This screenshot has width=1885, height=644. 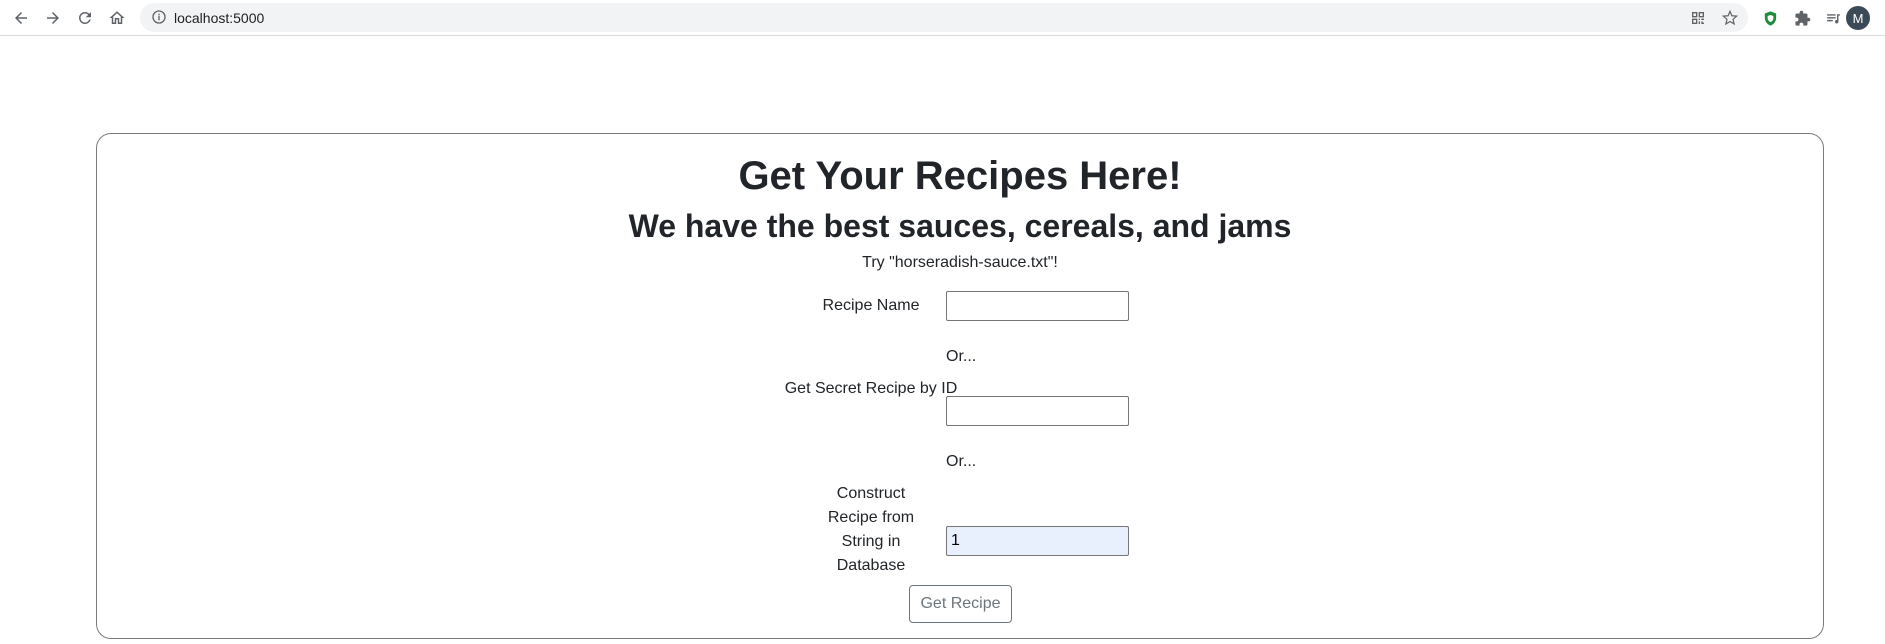 What do you see at coordinates (871, 388) in the screenshot?
I see `secret-id-label: Get Secret Recipe by ID` at bounding box center [871, 388].